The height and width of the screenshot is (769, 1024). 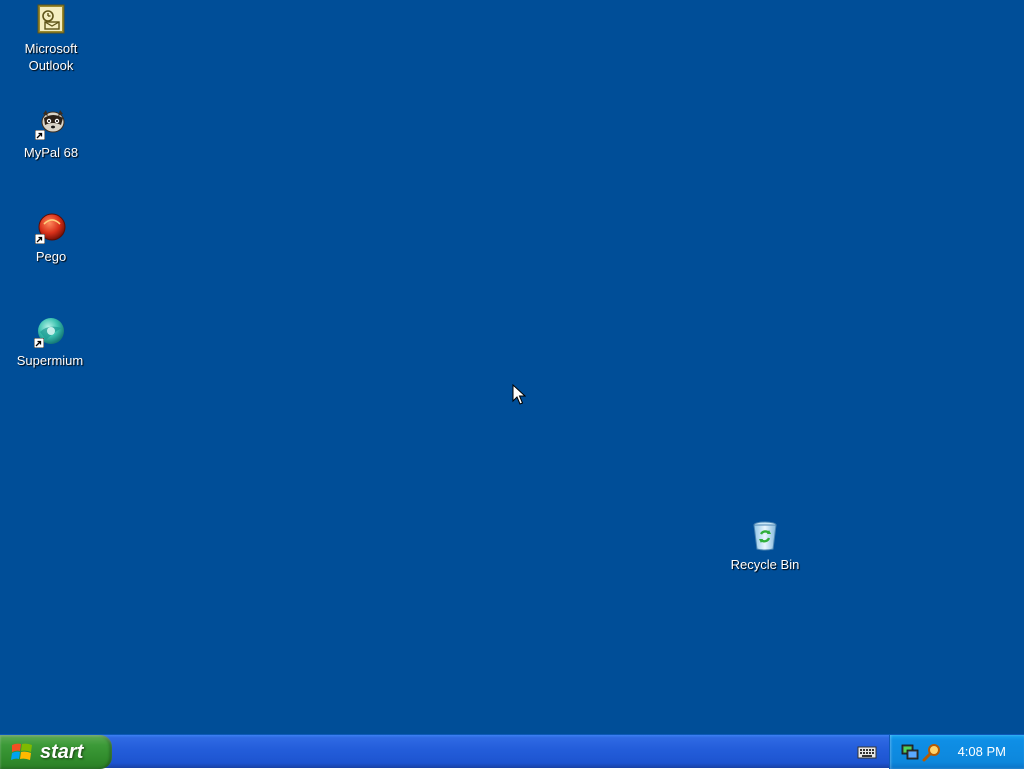 What do you see at coordinates (512, 751) in the screenshot?
I see `taskbar: start 4:08 PM` at bounding box center [512, 751].